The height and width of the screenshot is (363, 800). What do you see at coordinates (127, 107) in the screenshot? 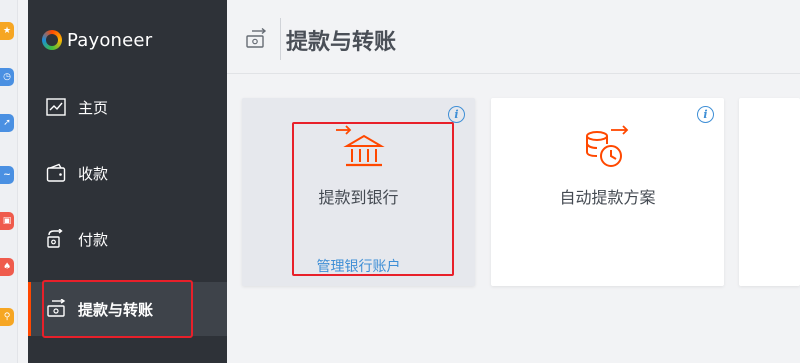
I see `sidebar-item-home: 主页` at bounding box center [127, 107].